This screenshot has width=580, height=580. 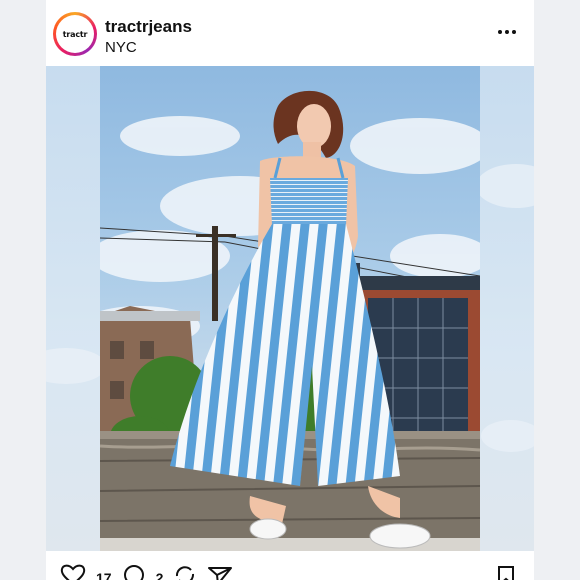 I want to click on avatar: tractr, so click(x=75, y=34).